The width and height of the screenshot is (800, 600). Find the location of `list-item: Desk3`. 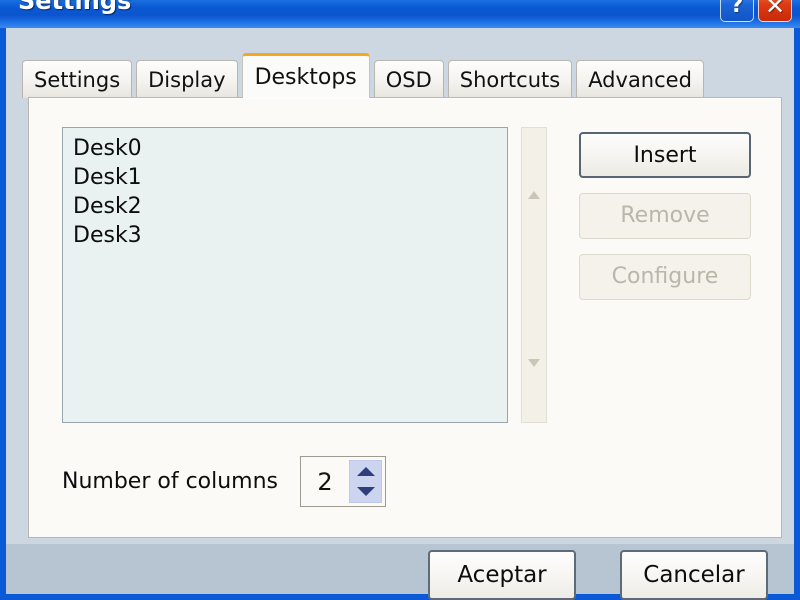

list-item: Desk3 is located at coordinates (288, 235).